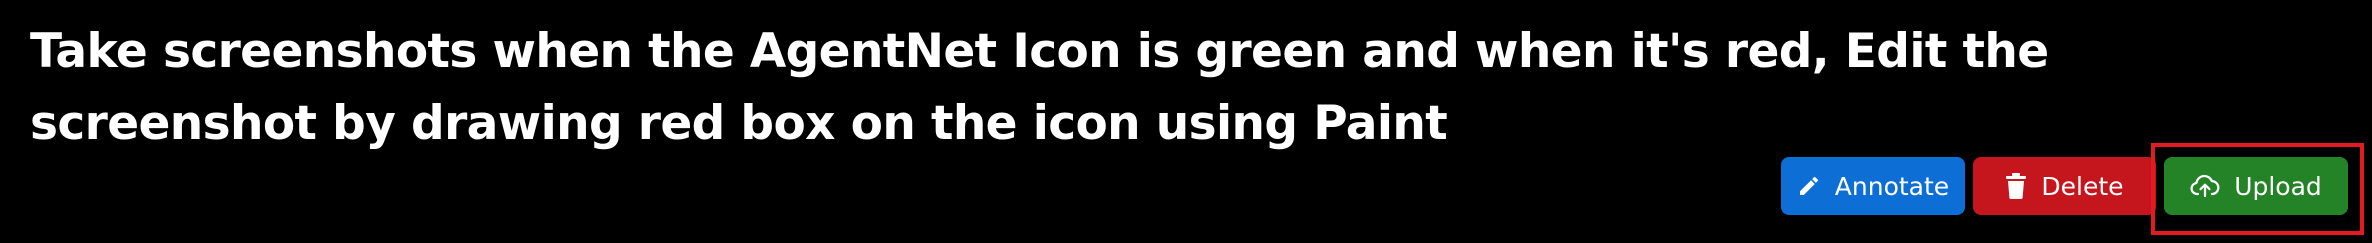  Describe the element at coordinates (2016, 186) in the screenshot. I see `trash-icon` at that location.